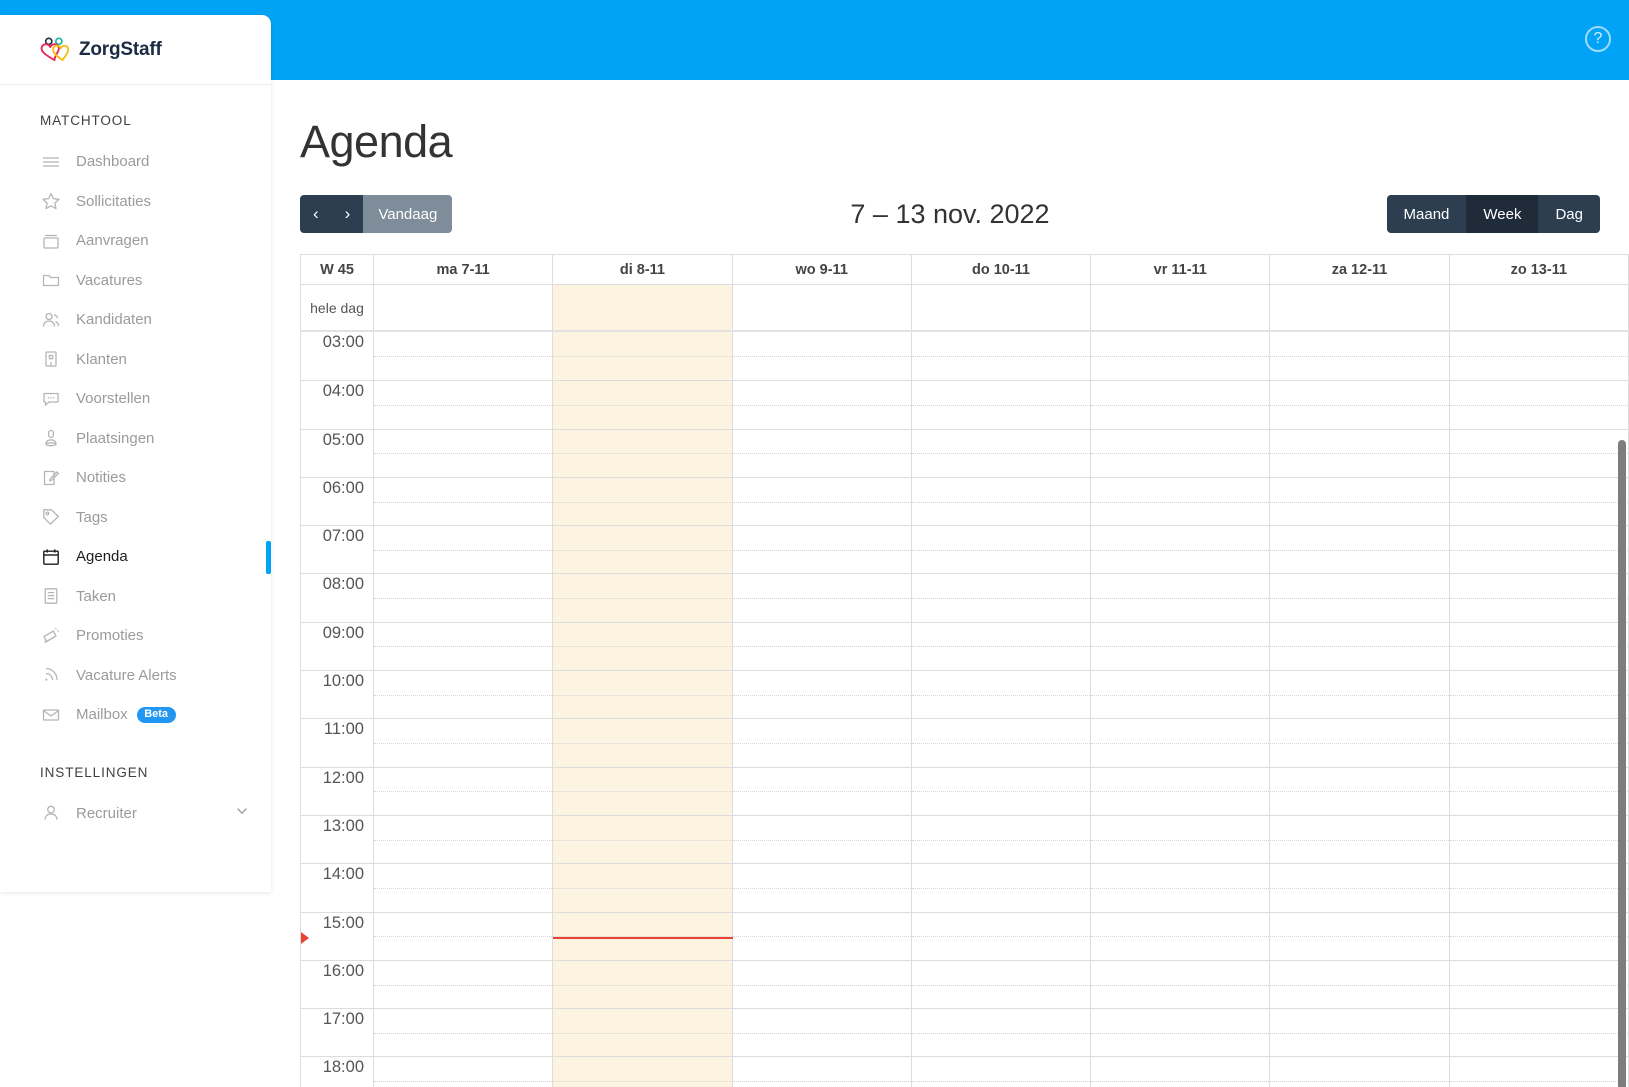 The width and height of the screenshot is (1629, 1087). Describe the element at coordinates (135, 636) in the screenshot. I see `sidebar-item-promoties: Promoties` at that location.